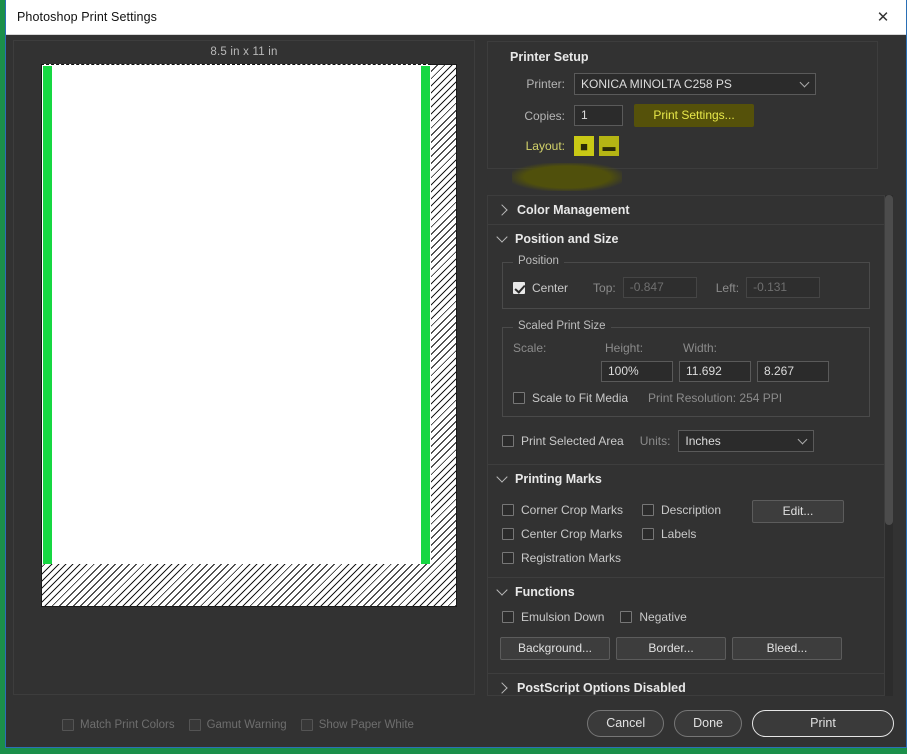  Describe the element at coordinates (691, 510) in the screenshot. I see `option-label: Description` at that location.